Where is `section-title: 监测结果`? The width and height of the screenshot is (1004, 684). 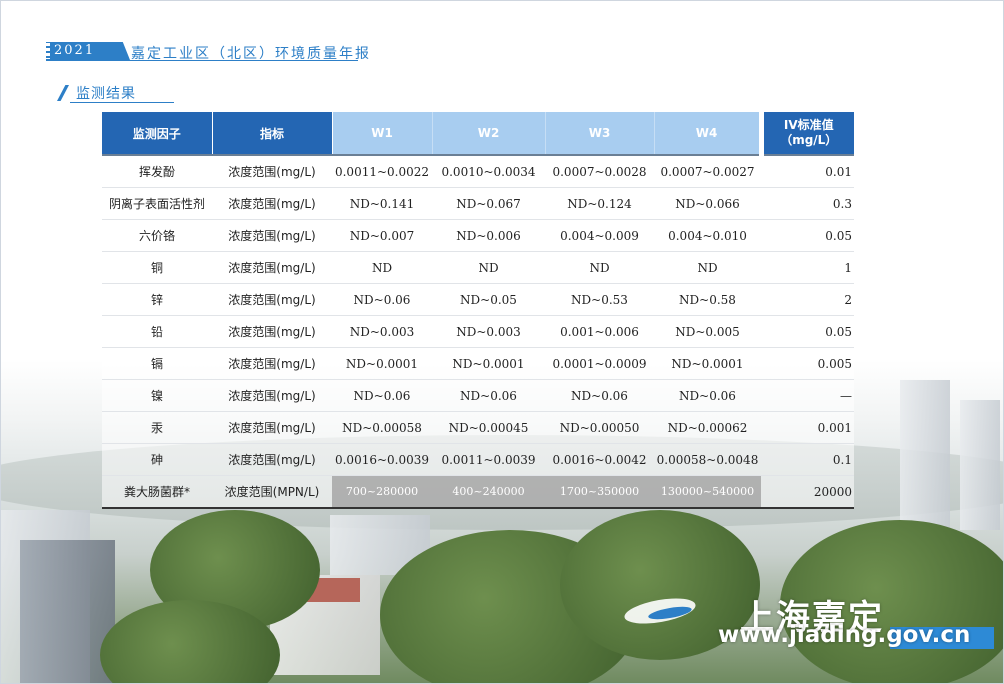
section-title: 监测结果 is located at coordinates (106, 94).